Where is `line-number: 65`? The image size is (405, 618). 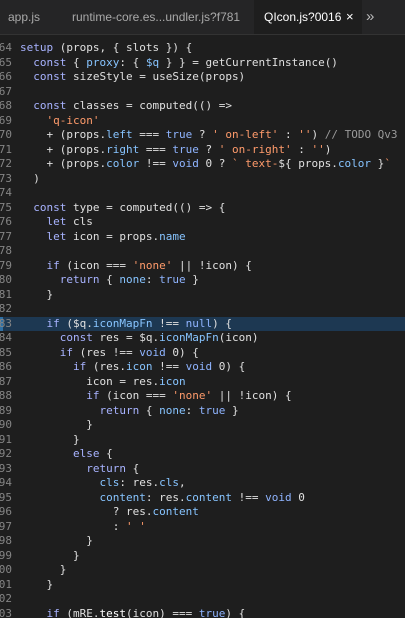 line-number: 65 is located at coordinates (6, 62).